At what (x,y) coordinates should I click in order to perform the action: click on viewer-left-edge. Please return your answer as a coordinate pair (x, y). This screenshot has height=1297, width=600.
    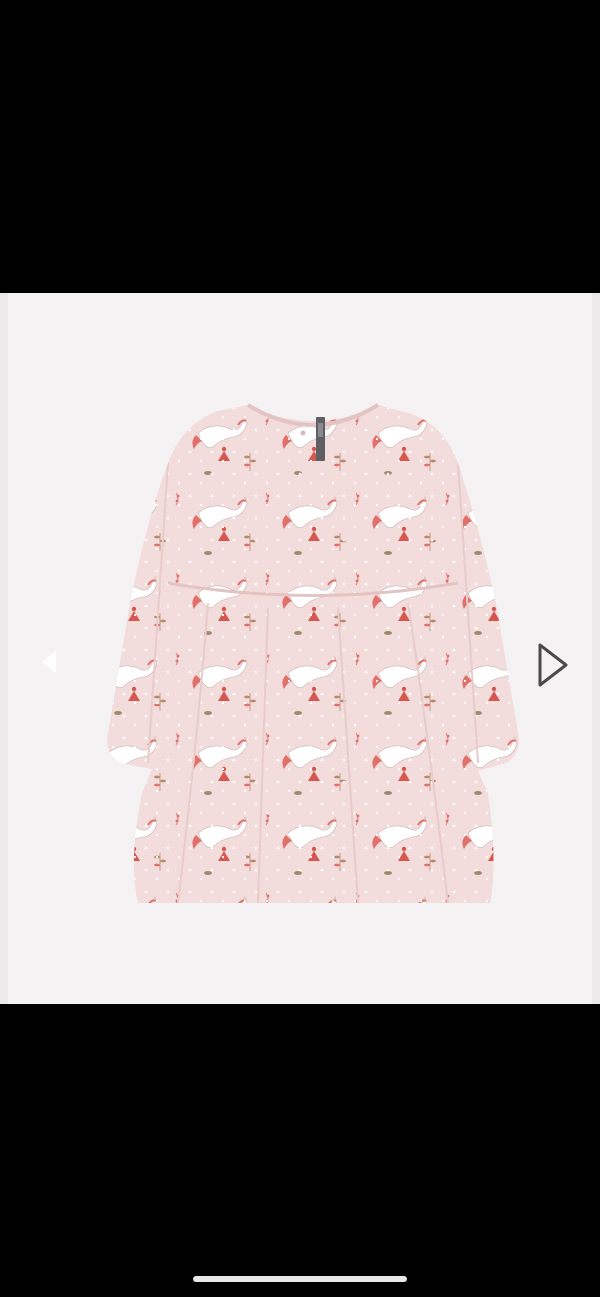
    Looking at the image, I should click on (4, 648).